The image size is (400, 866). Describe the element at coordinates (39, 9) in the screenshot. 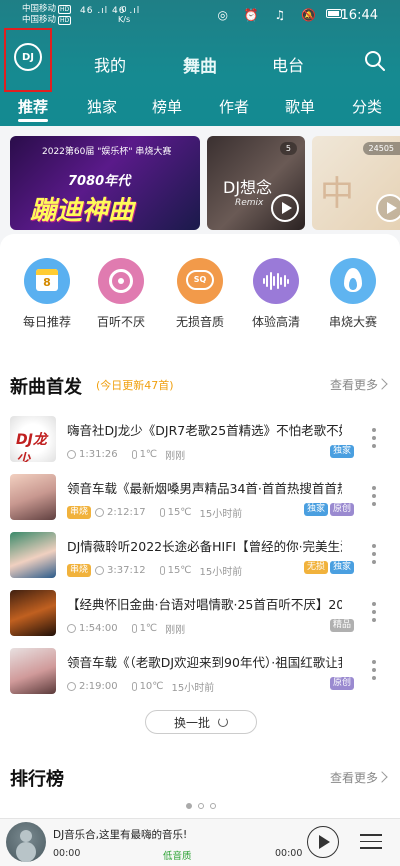

I see `carrier-1: 中国移动` at that location.